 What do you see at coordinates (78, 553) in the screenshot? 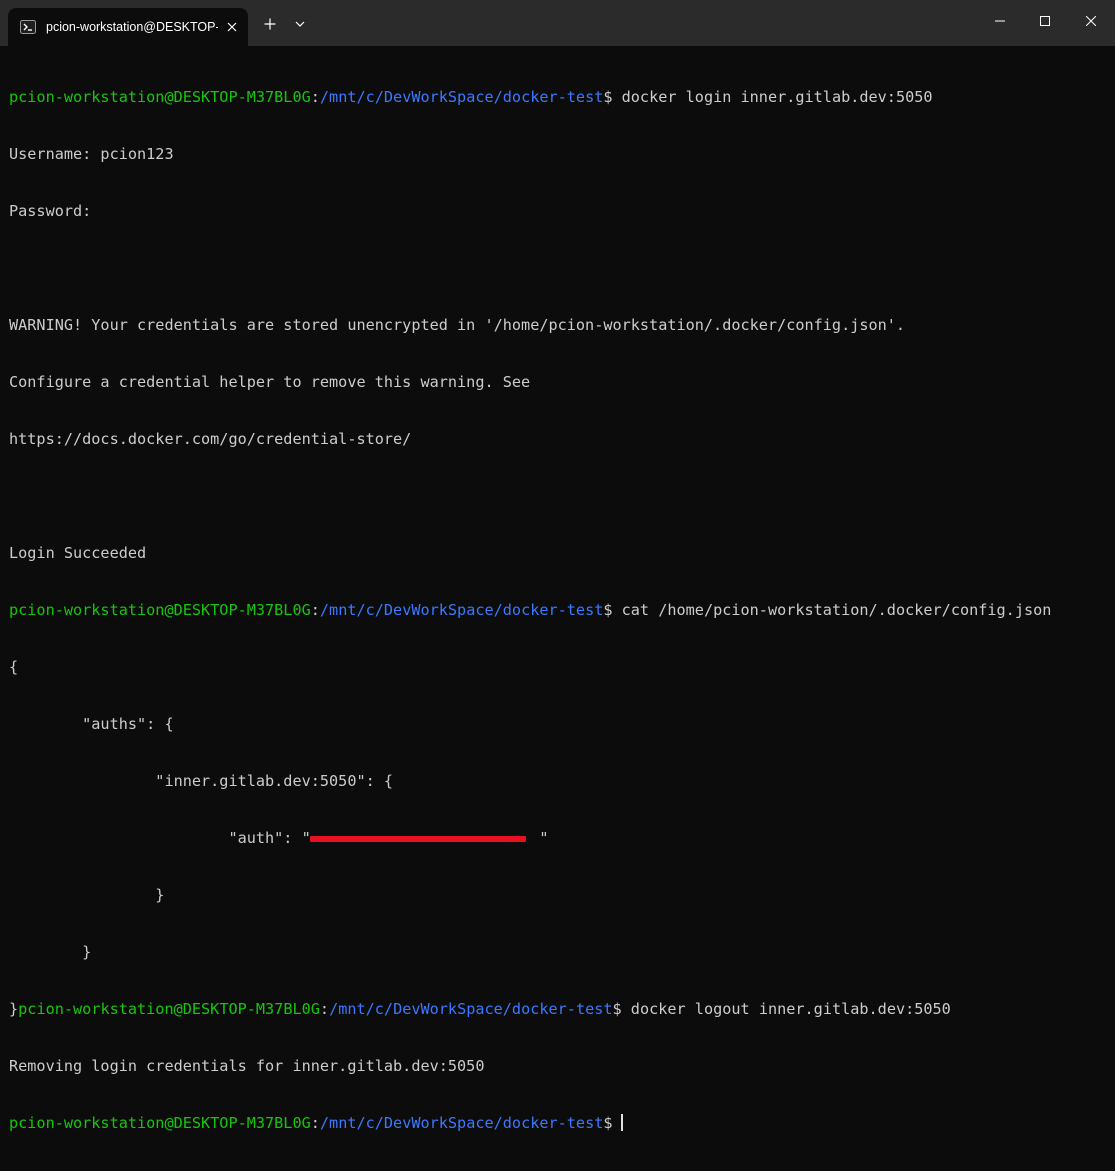
I see `output-line: Login Succeeded` at bounding box center [78, 553].